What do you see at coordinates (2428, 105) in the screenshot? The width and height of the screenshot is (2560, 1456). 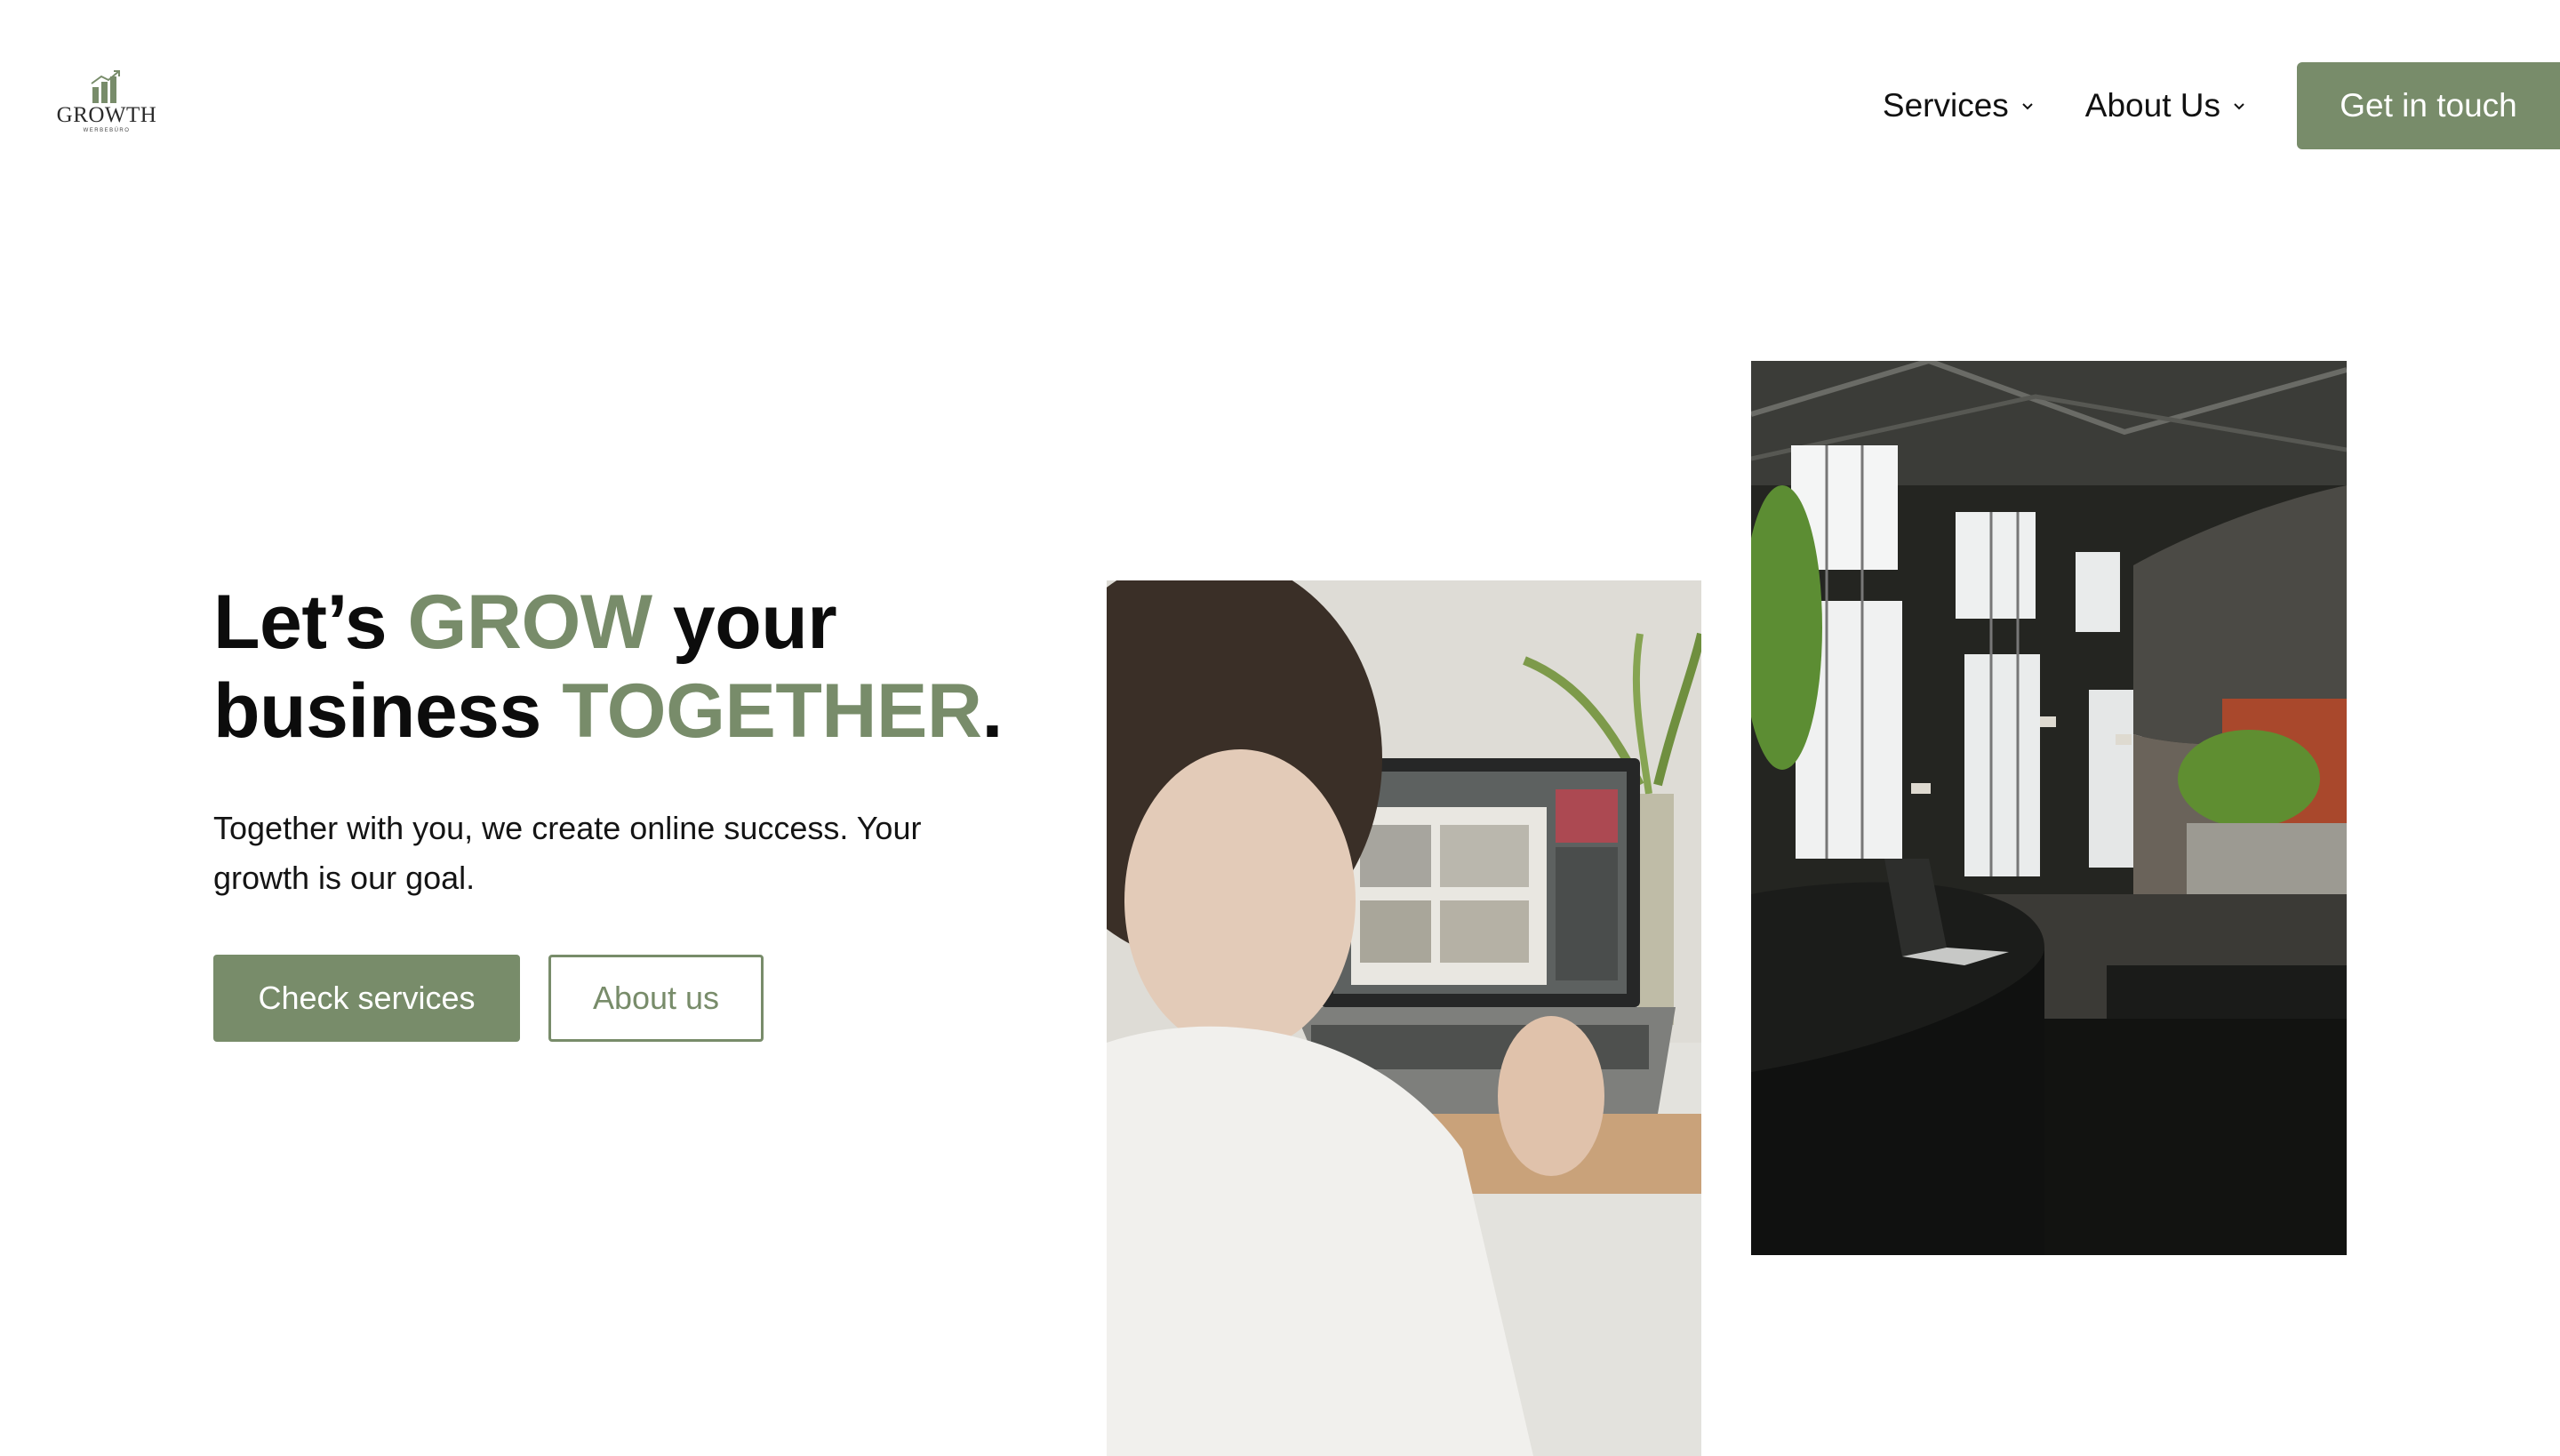 I see `get-in-touch-button: Get in touch` at bounding box center [2428, 105].